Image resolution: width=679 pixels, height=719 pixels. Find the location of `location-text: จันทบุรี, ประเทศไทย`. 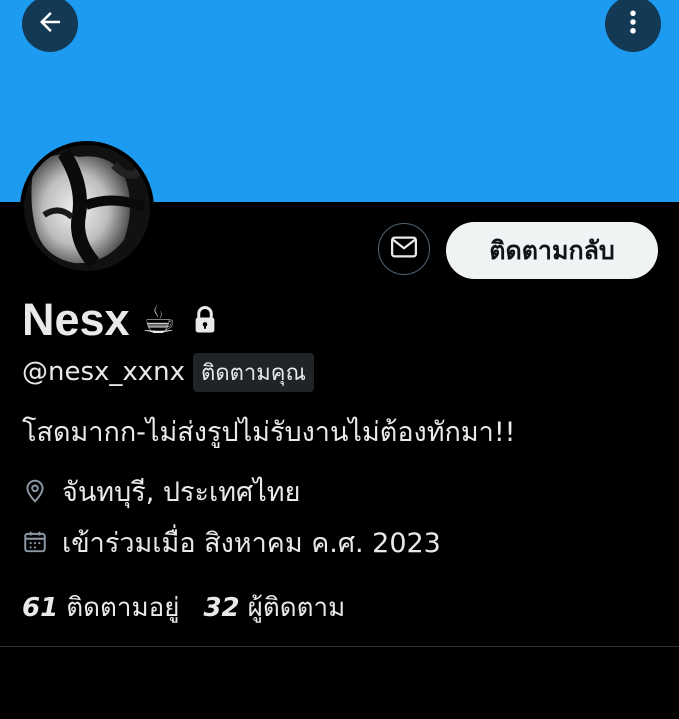

location-text: จันทบุรี, ประเทศไทย is located at coordinates (181, 492).